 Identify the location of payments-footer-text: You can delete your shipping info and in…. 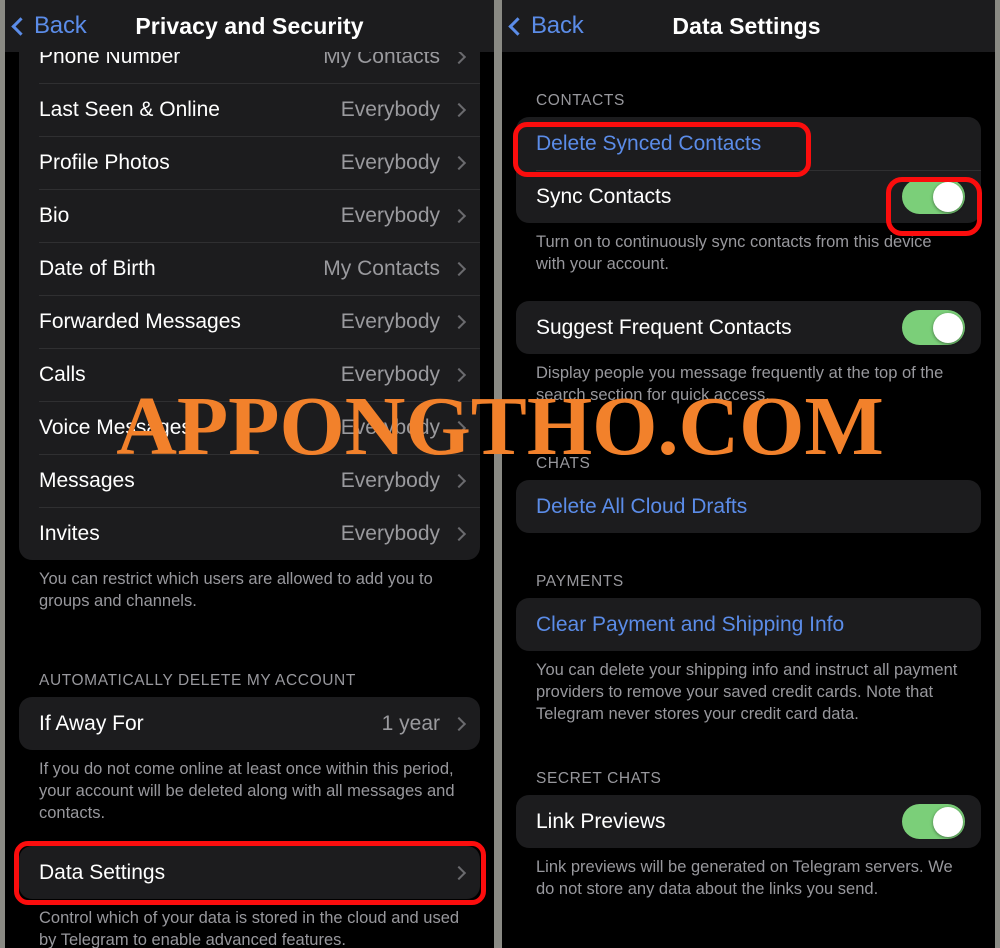
(747, 692).